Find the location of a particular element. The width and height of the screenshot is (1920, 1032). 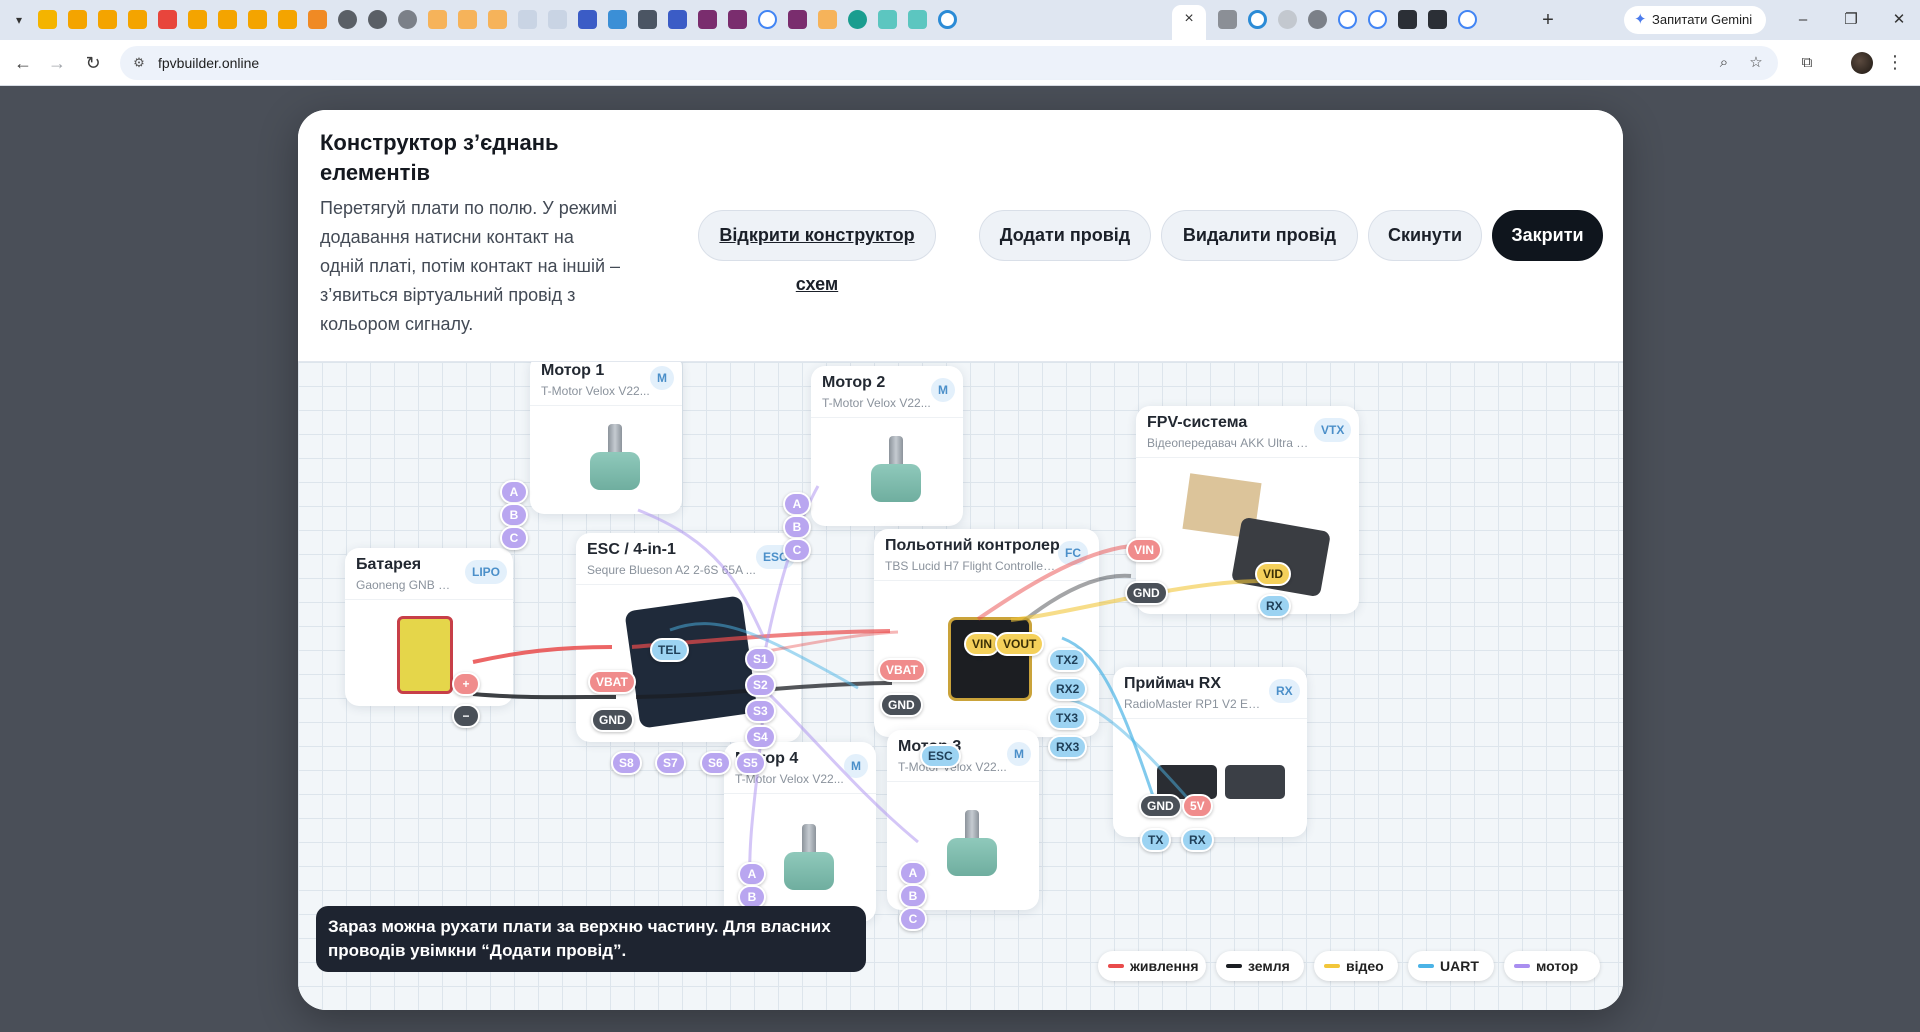

window-close-icon: ✕ is located at coordinates (1899, 20).